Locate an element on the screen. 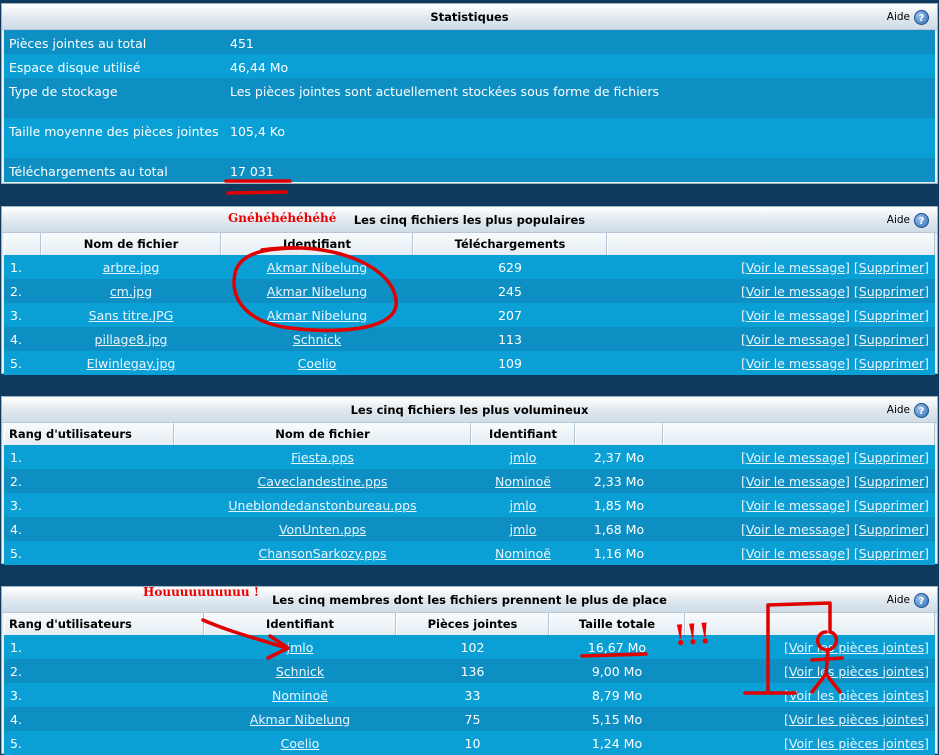 This screenshot has height=755, width=939. file-size: 2,37 Mo is located at coordinates (619, 457).